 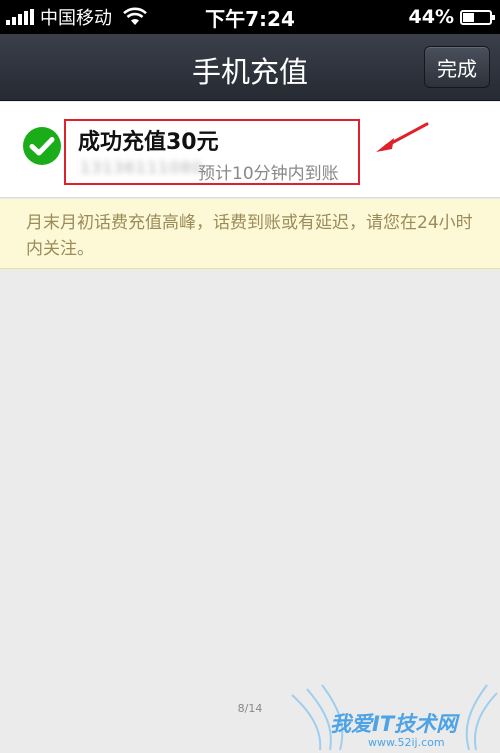 I want to click on arrow-annotation-icon, so click(x=402, y=137).